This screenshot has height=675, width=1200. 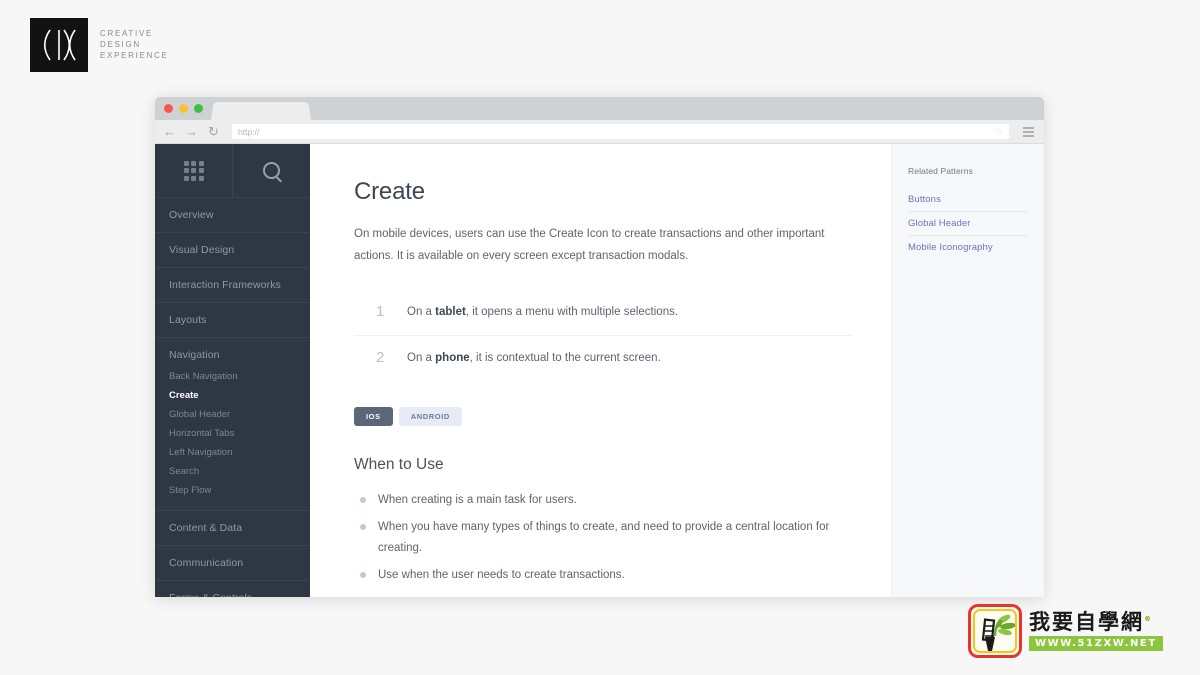 I want to click on sidebar-item-overview: Overview, so click(x=232, y=215).